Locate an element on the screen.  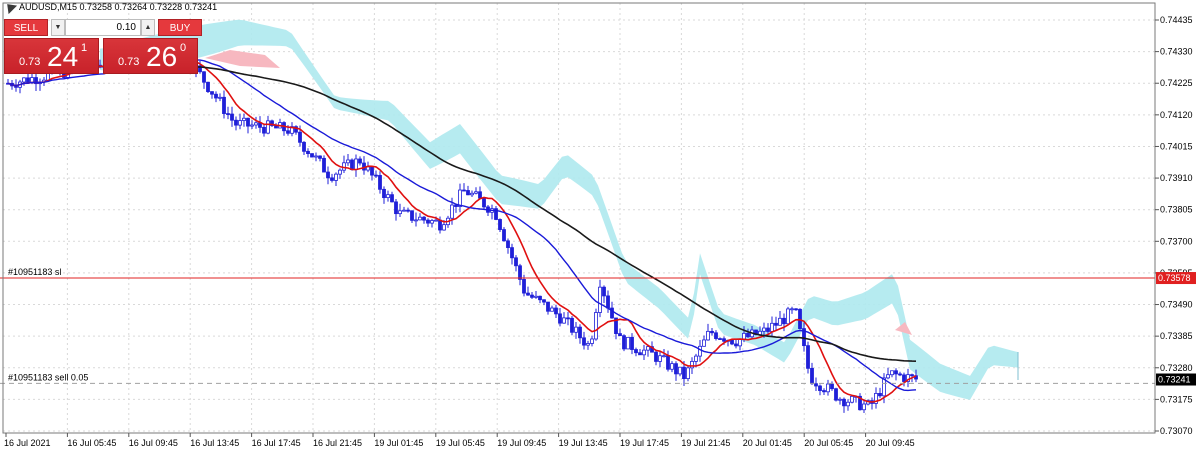
time-tick-label: 19 Jul 17:45 is located at coordinates (644, 443).